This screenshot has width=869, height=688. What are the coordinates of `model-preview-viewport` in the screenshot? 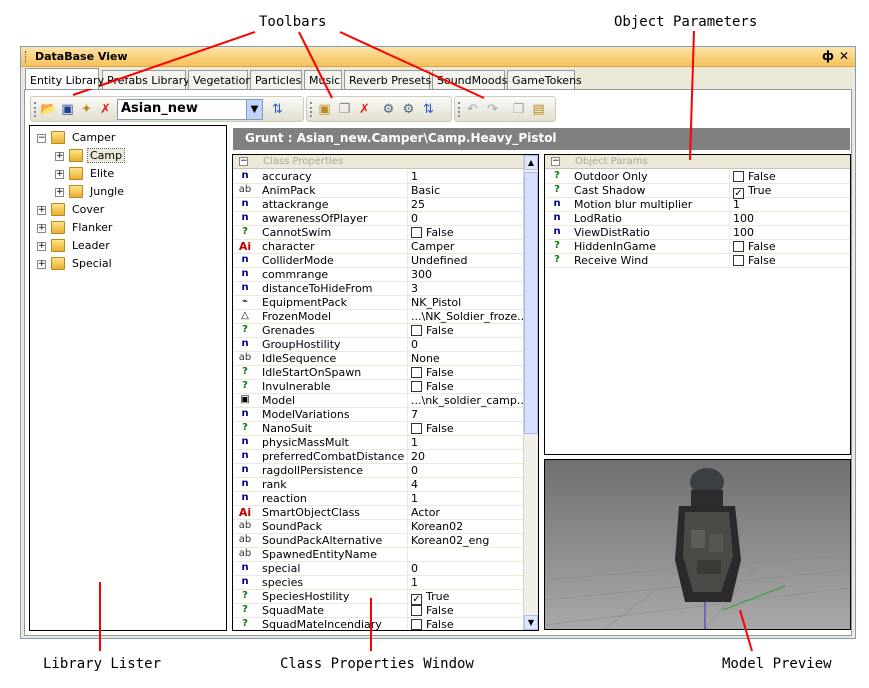 It's located at (697, 544).